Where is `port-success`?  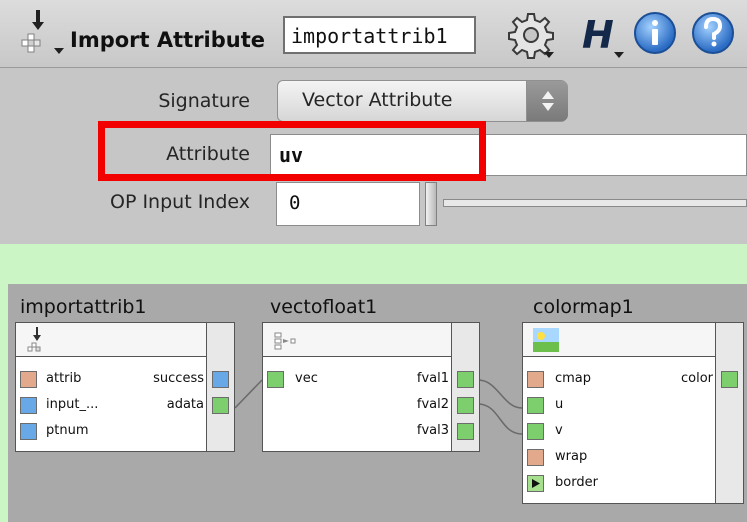 port-success is located at coordinates (220, 379).